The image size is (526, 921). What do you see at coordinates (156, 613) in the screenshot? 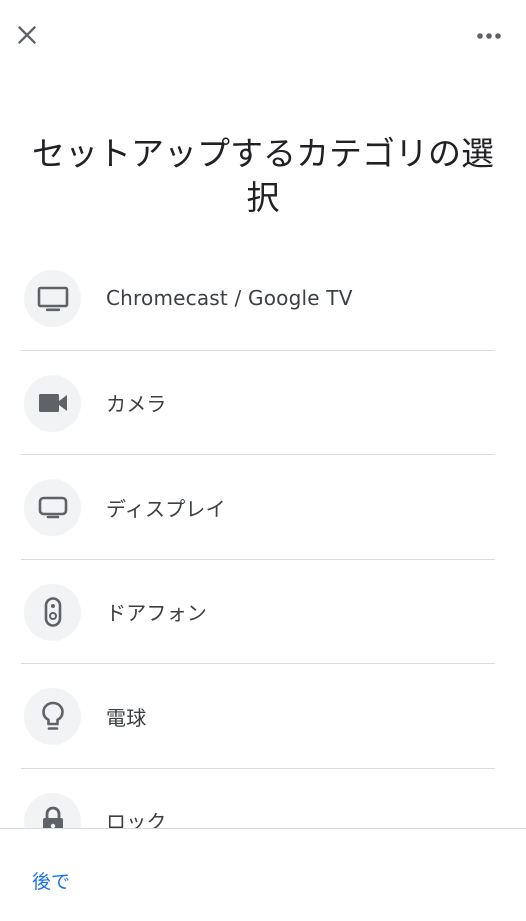
I see `category-label: ドアフォン` at bounding box center [156, 613].